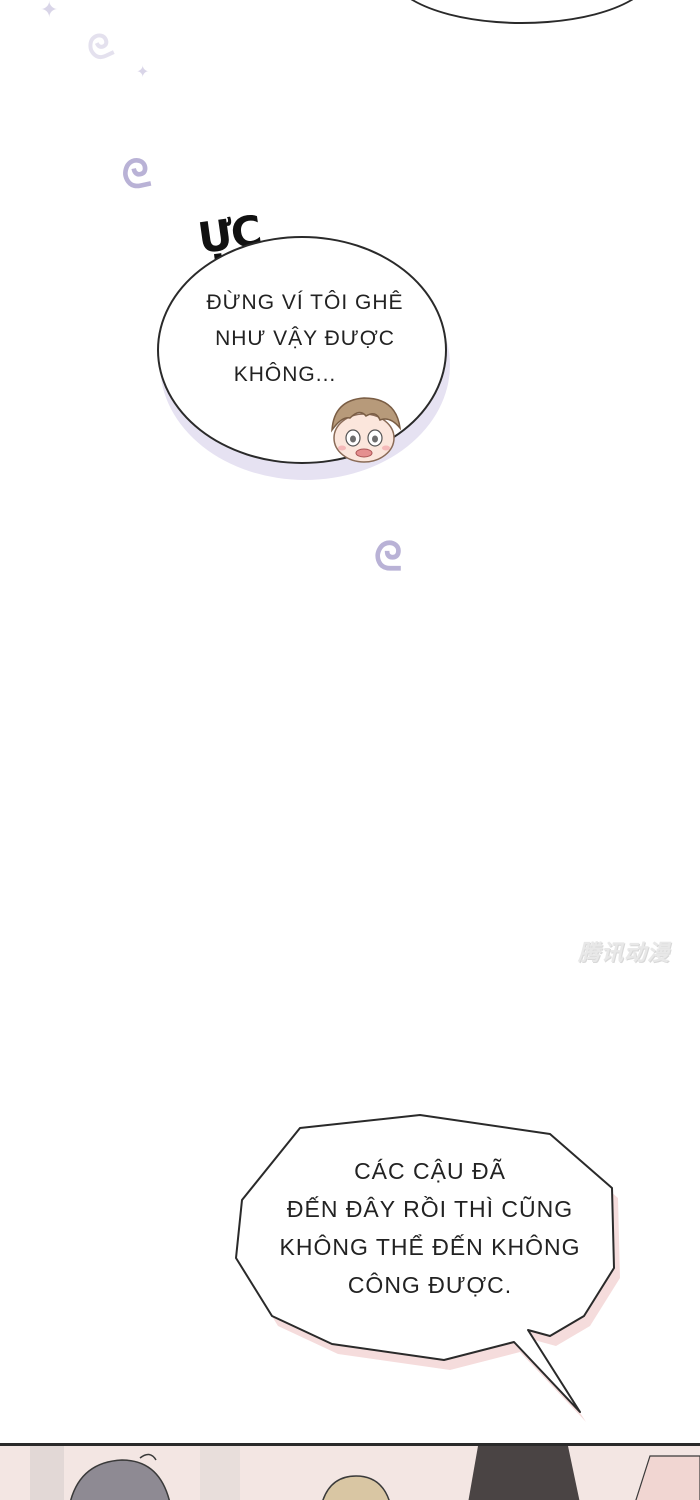 The height and width of the screenshot is (1500, 700). Describe the element at coordinates (366, 430) in the screenshot. I see `chibi-face-icon` at that location.